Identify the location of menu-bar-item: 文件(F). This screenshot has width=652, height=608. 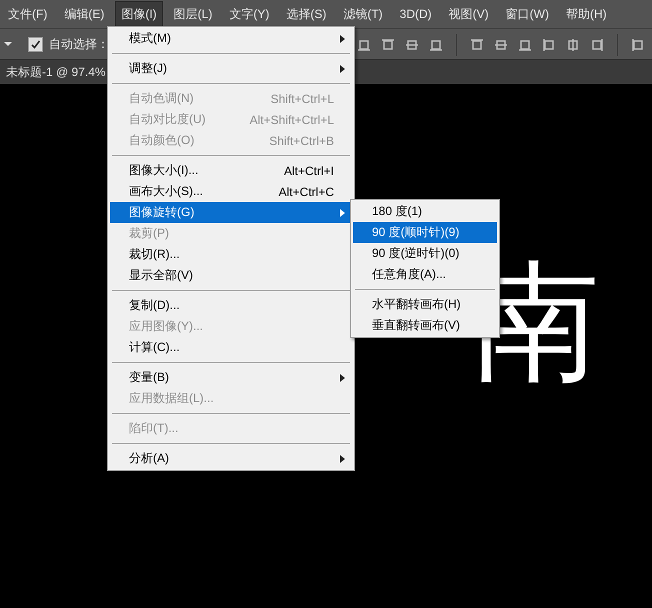
(28, 14).